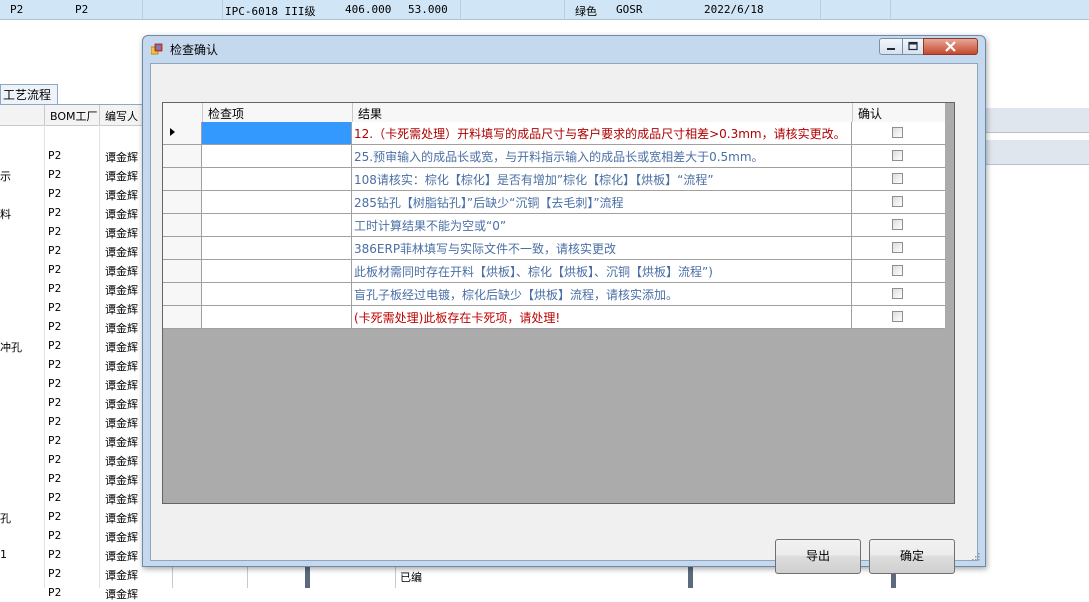  Describe the element at coordinates (370, 113) in the screenshot. I see `column-header-result: 结果` at that location.